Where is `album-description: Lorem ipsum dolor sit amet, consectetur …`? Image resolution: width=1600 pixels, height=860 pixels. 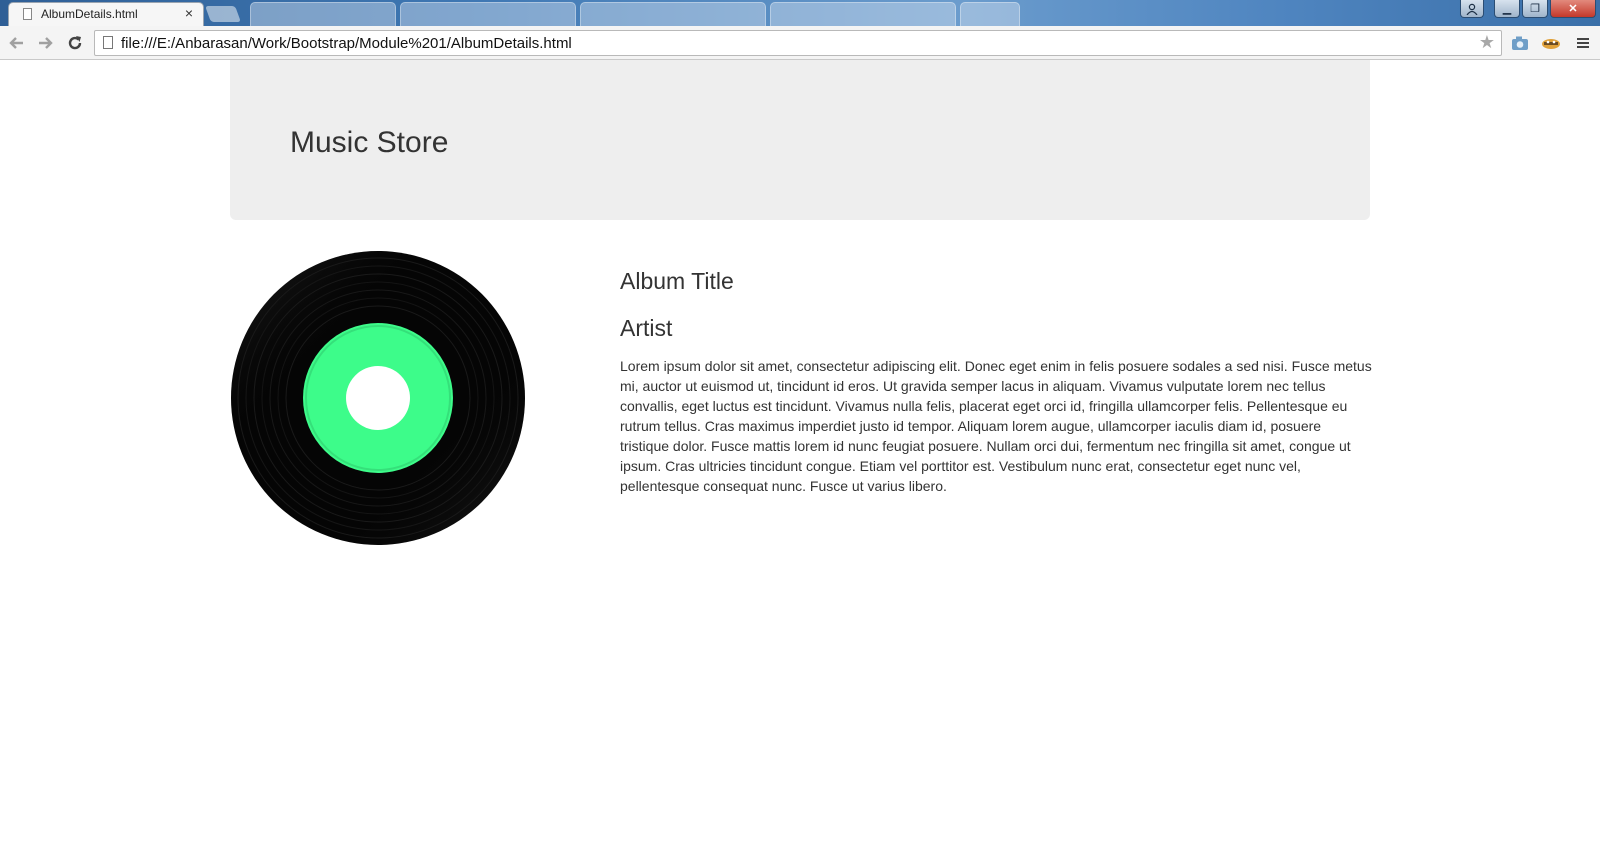
album-description: Lorem ipsum dolor sit amet, consectetur … is located at coordinates (996, 426).